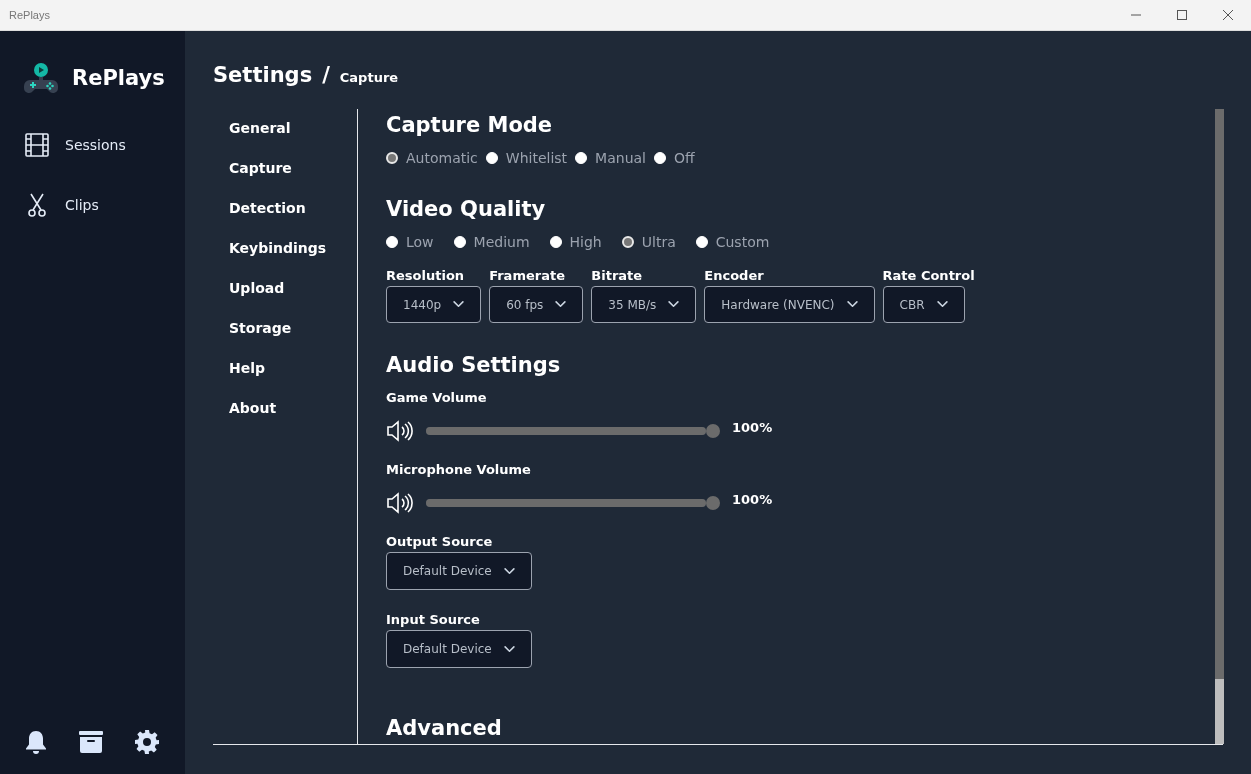 This screenshot has height=774, width=1251. Describe the element at coordinates (426, 275) in the screenshot. I see `field-label: Resolution` at that location.